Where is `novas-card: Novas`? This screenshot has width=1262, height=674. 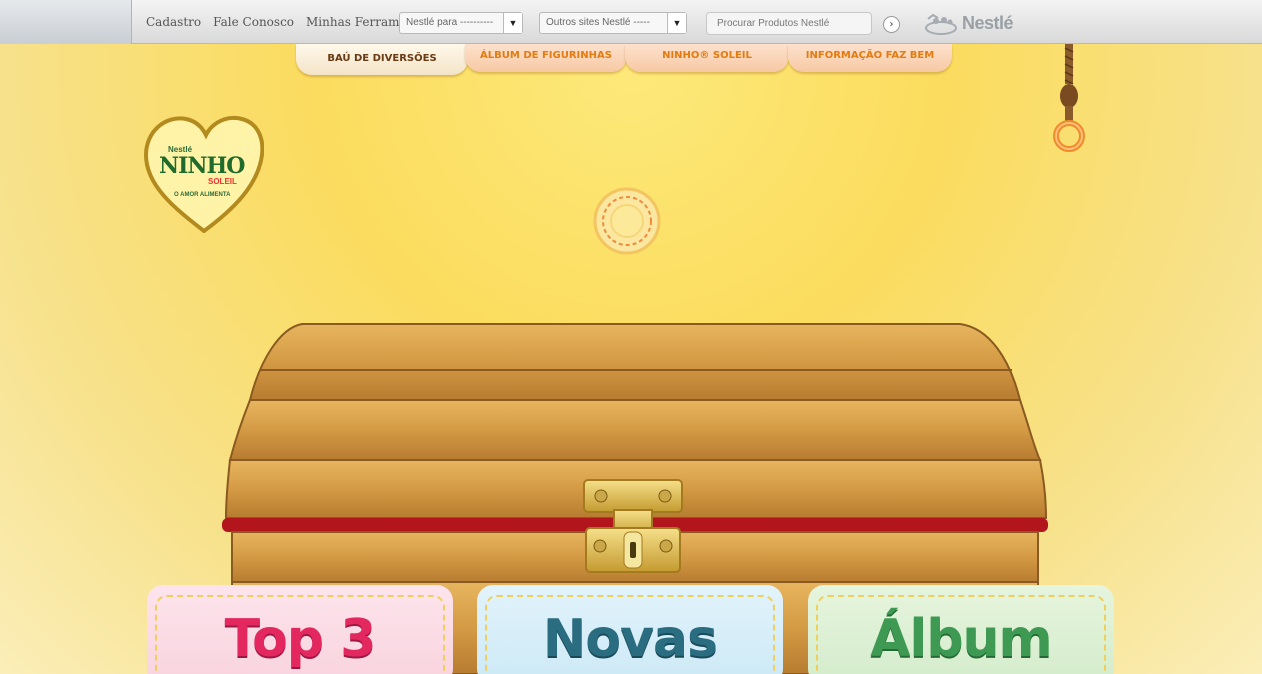 novas-card: Novas is located at coordinates (630, 629).